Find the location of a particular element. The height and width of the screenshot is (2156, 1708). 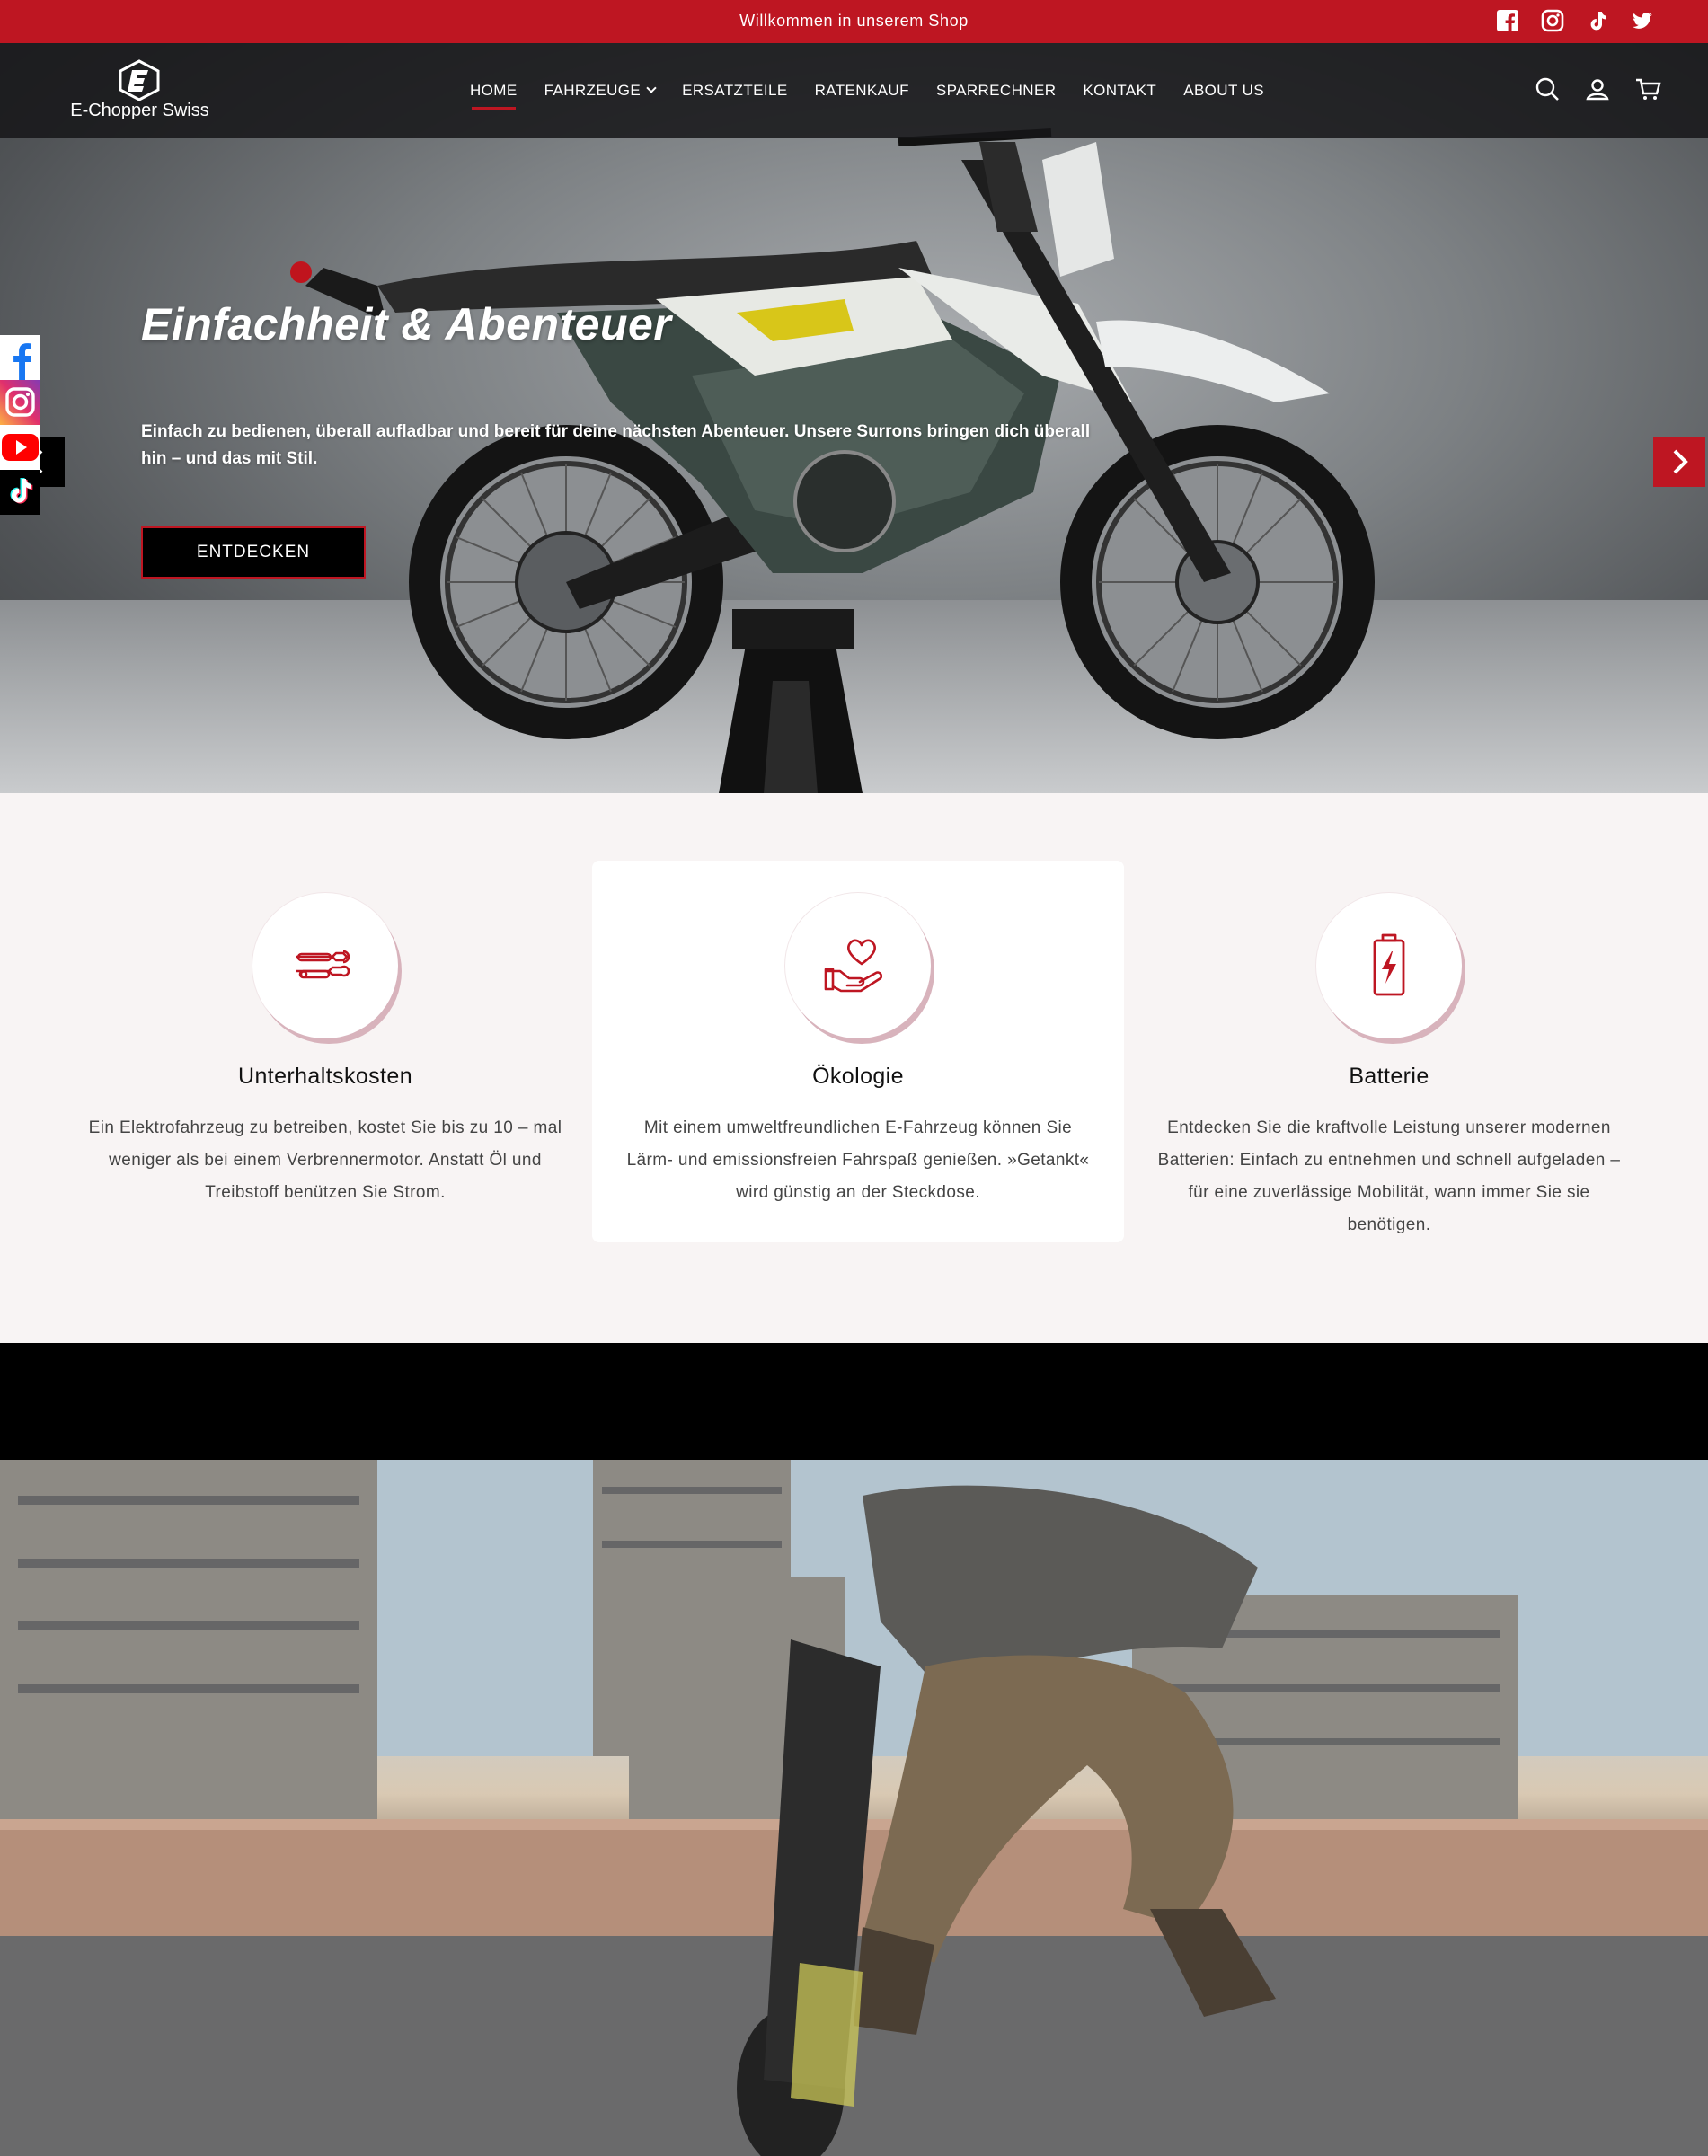

site-logo: E-Chopper Swiss is located at coordinates (142, 91).